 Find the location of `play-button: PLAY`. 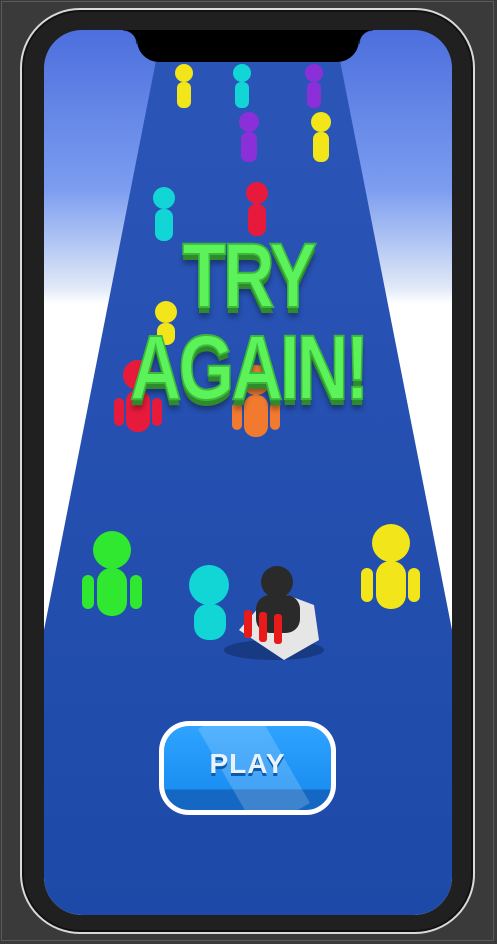

play-button: PLAY is located at coordinates (247, 768).